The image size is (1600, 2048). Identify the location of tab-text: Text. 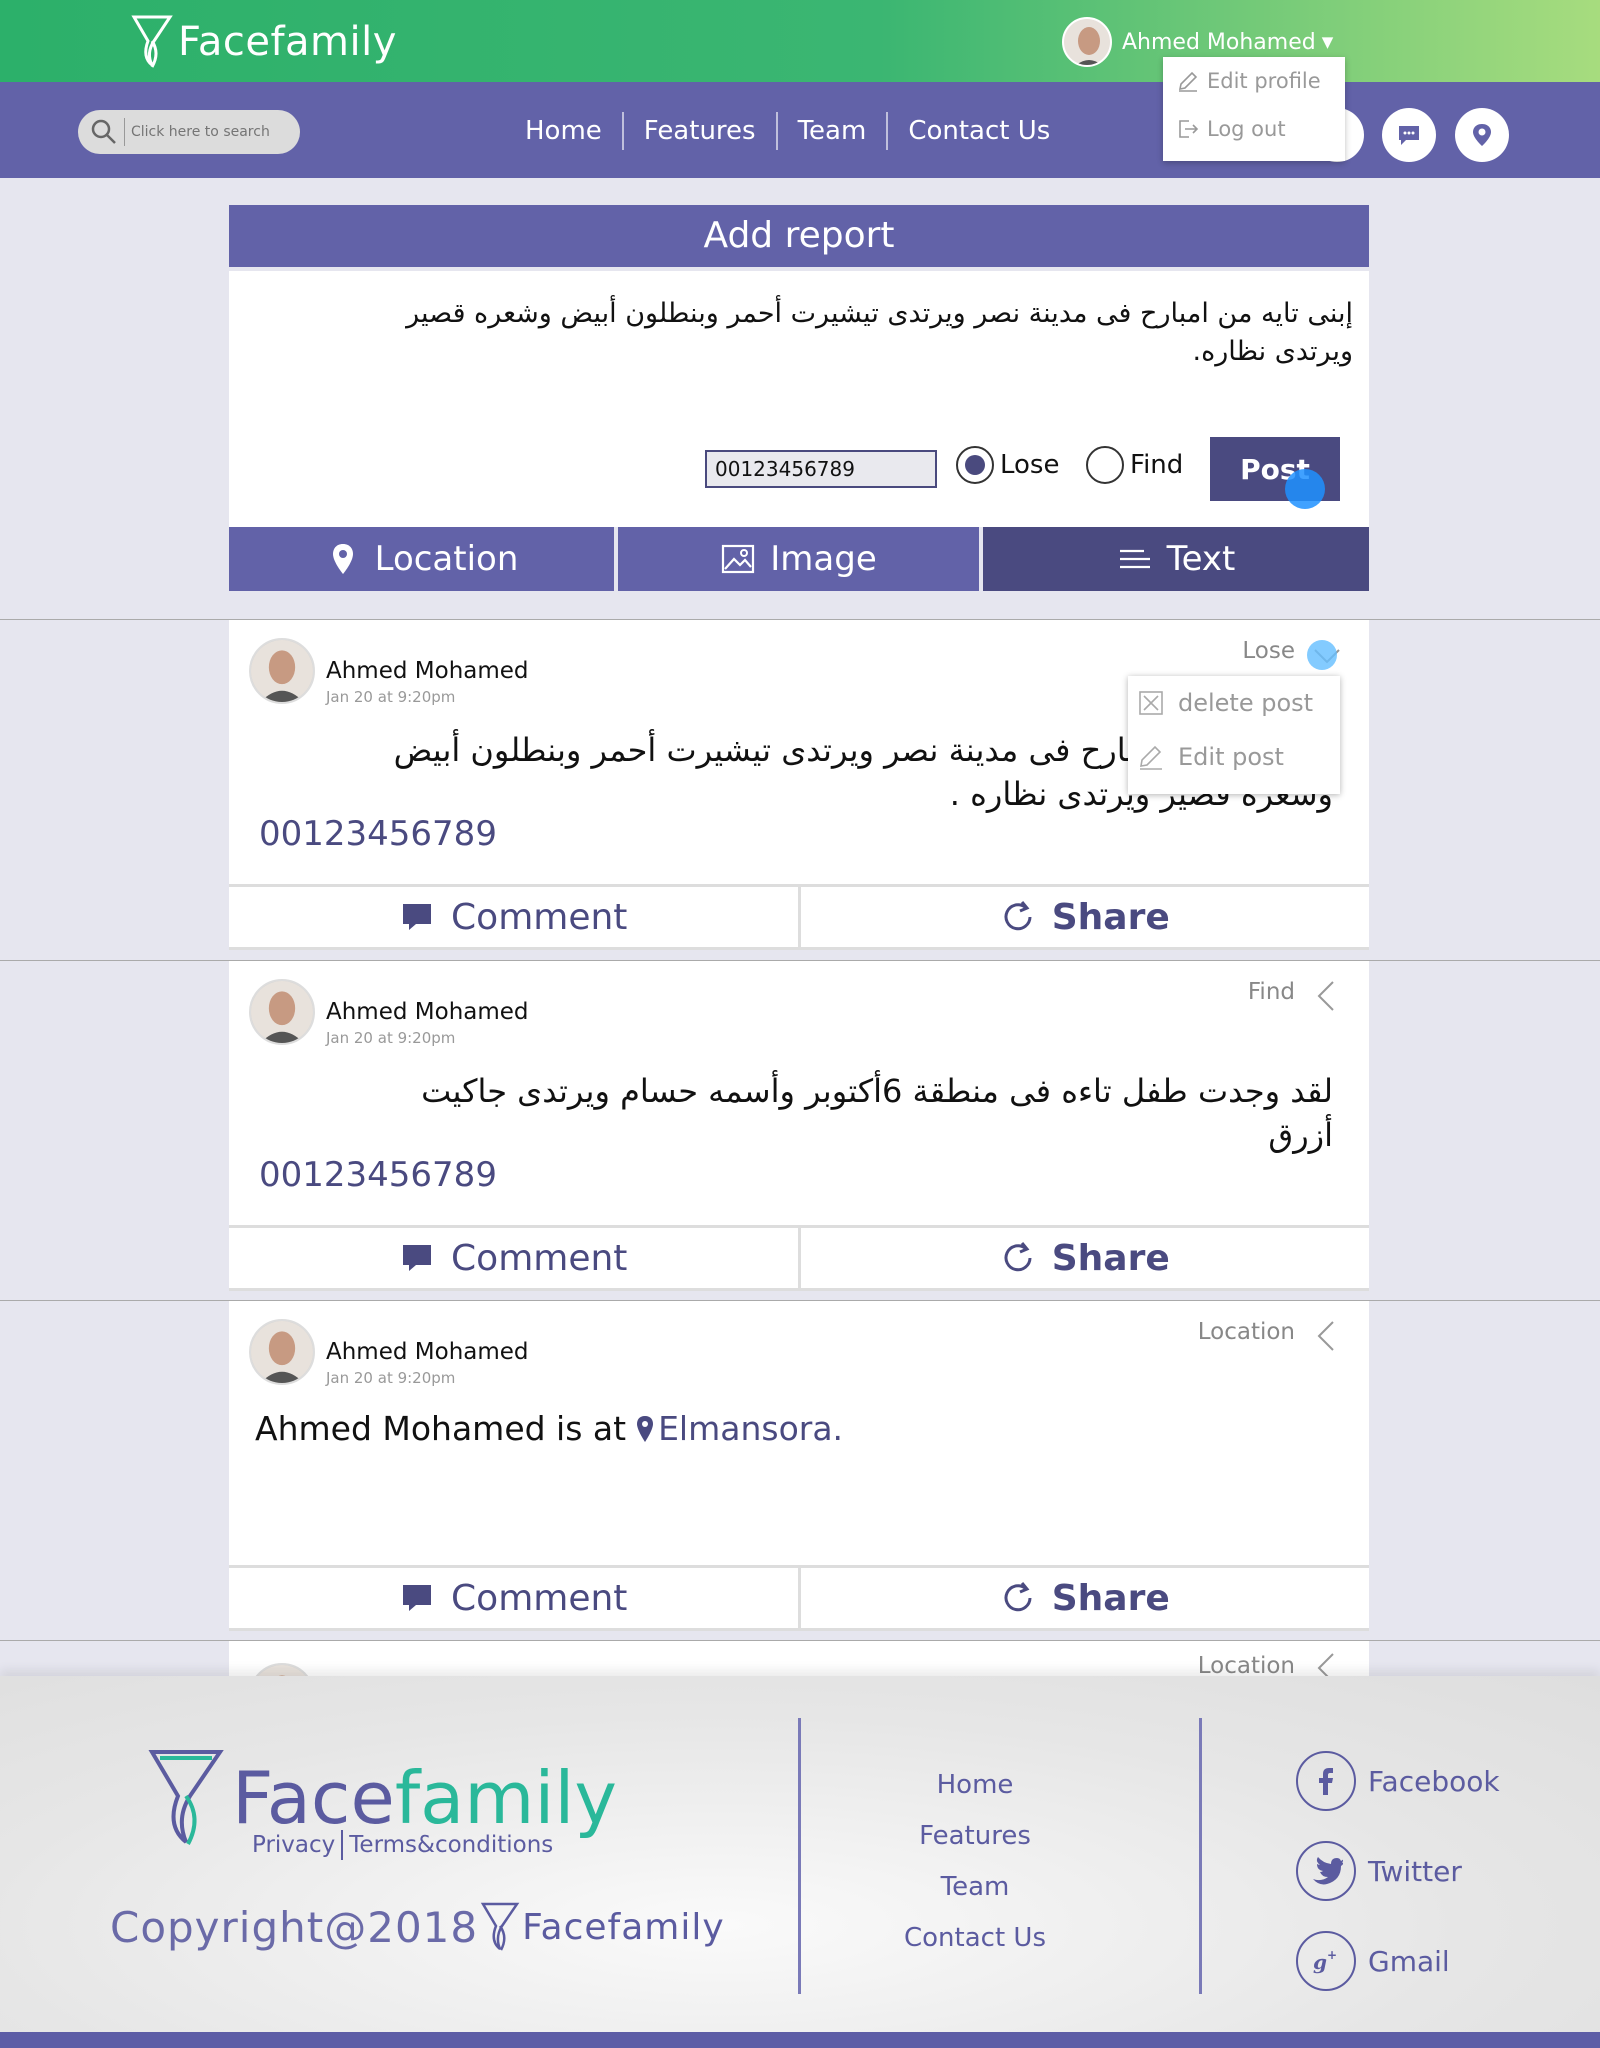
(1176, 559).